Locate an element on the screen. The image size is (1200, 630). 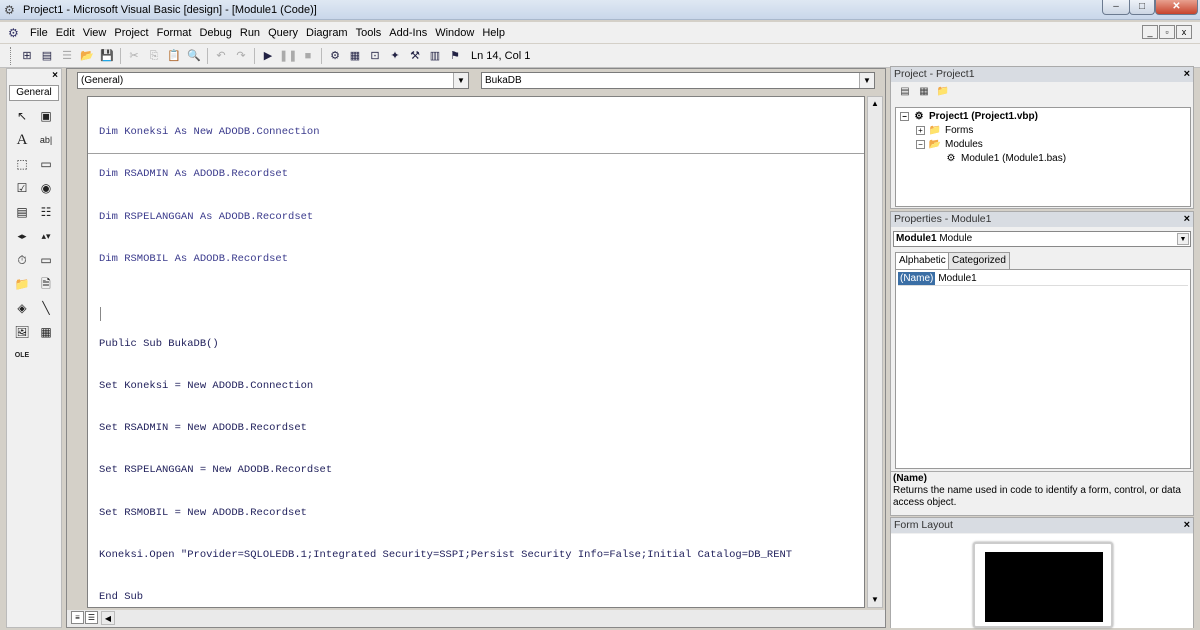
vscrollbar-icon: ▴▾ is located at coordinates (46, 236).